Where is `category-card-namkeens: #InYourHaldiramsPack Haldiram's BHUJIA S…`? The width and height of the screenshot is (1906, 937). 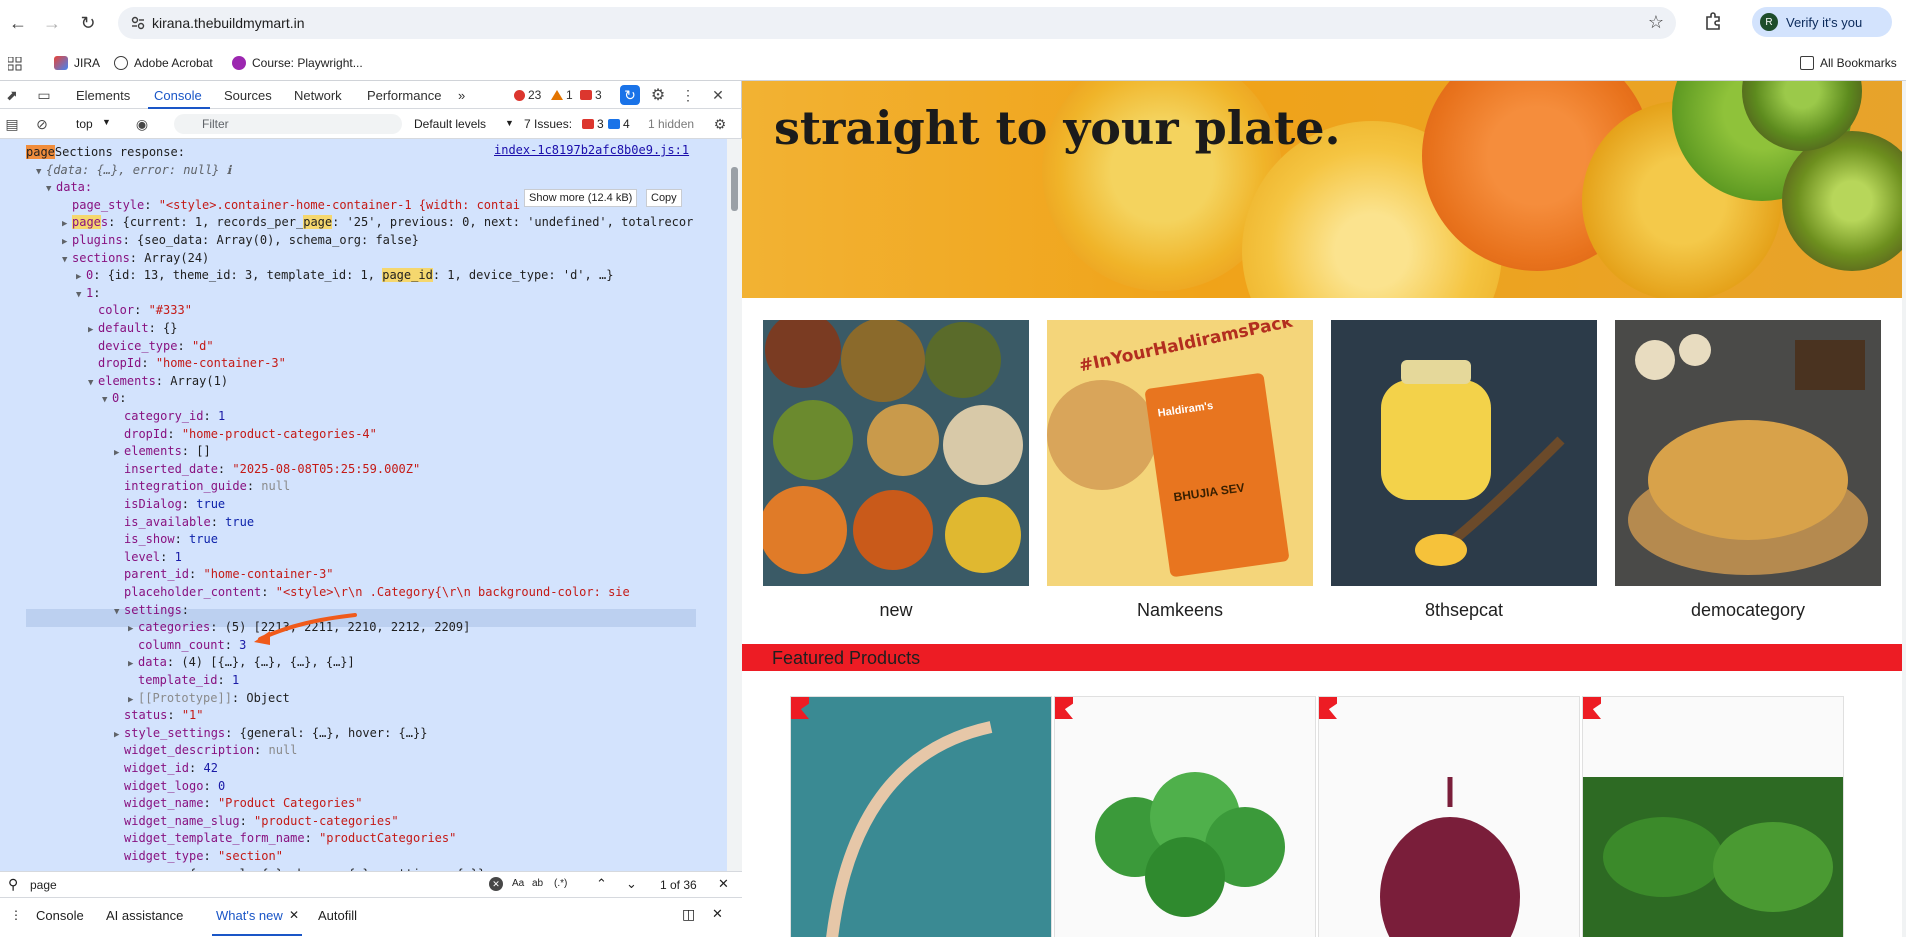
category-card-namkeens: #InYourHaldiramsPack Haldiram's BHUJIA S… is located at coordinates (1180, 453).